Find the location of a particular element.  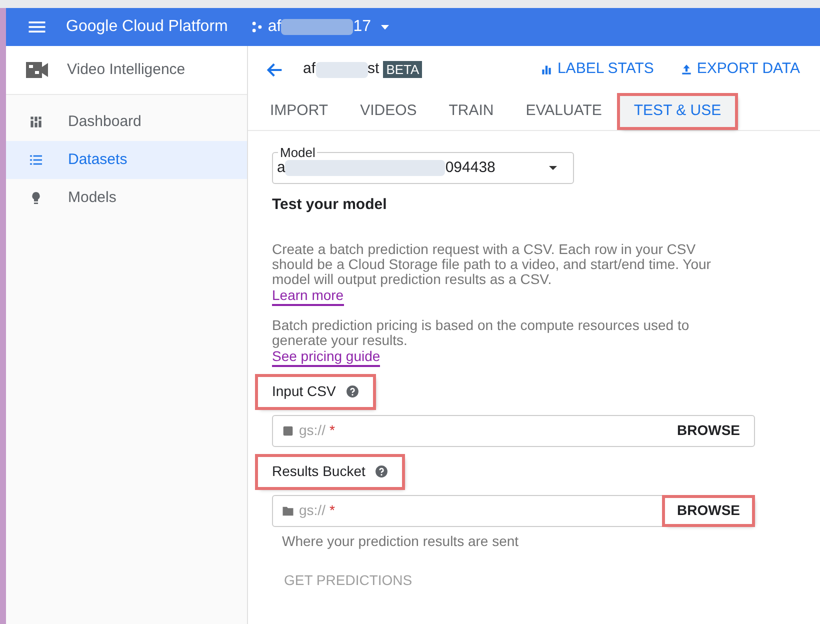

description: Create a batch prediction request with a CSV. Each row in your CSV should be a Cloud Storage file path to a video, and start/end time. Your model will output prediction results as a CSV. is located at coordinates (492, 264).